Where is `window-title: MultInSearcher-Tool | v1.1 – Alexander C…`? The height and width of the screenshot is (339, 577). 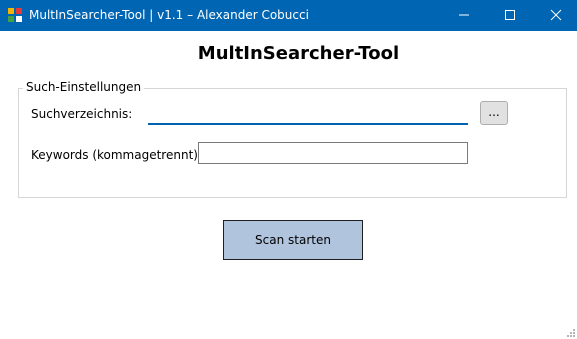
window-title: MultInSearcher-Tool | v1.1 – Alexander C… is located at coordinates (169, 15).